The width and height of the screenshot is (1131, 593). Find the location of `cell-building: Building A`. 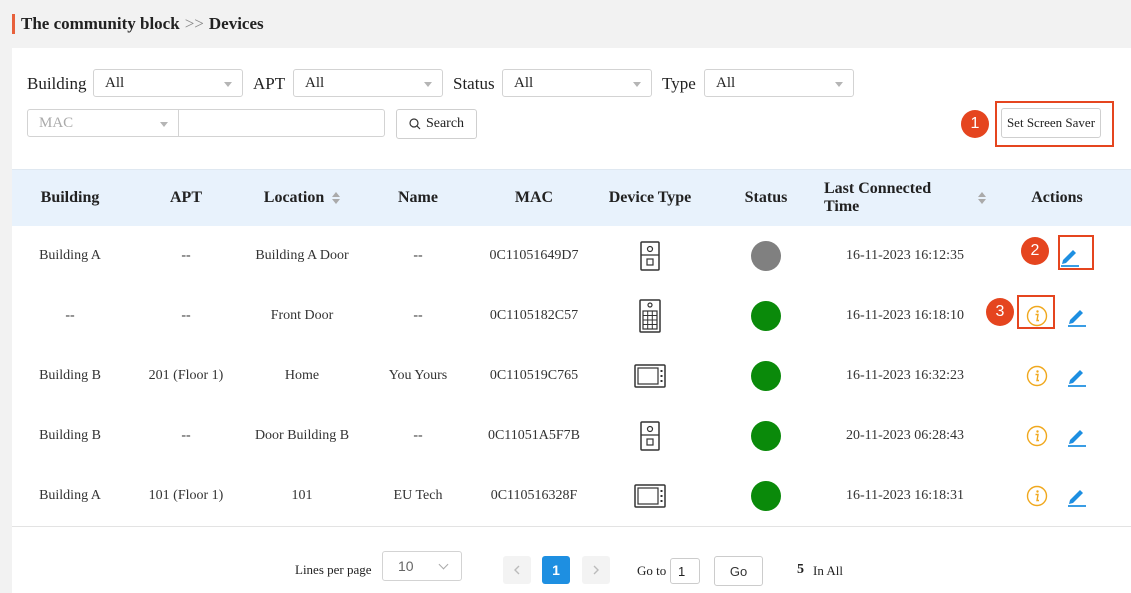

cell-building: Building A is located at coordinates (70, 255).